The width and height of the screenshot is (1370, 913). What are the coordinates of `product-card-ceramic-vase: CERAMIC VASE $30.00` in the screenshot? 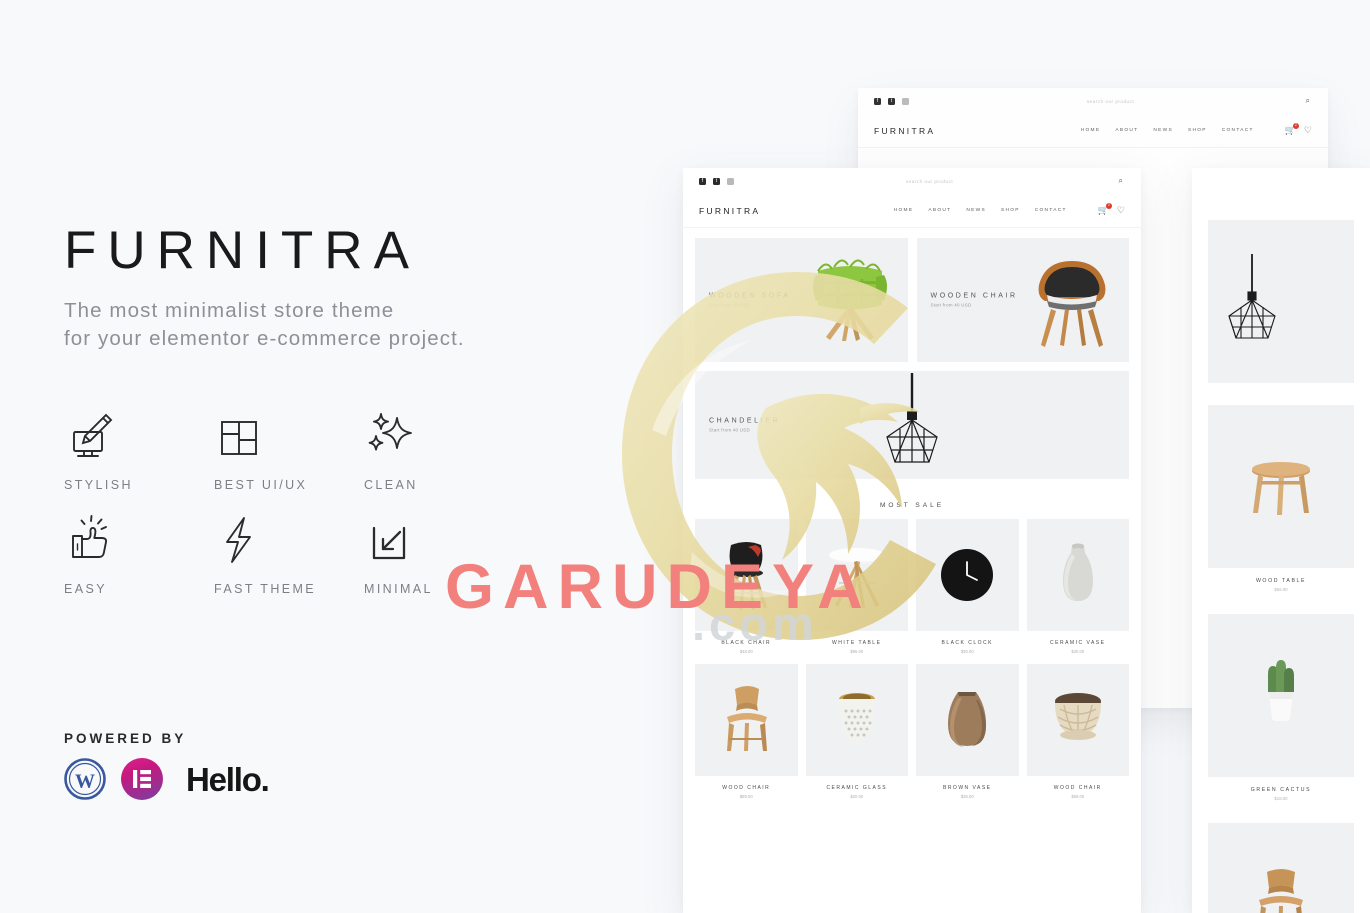 It's located at (1077, 586).